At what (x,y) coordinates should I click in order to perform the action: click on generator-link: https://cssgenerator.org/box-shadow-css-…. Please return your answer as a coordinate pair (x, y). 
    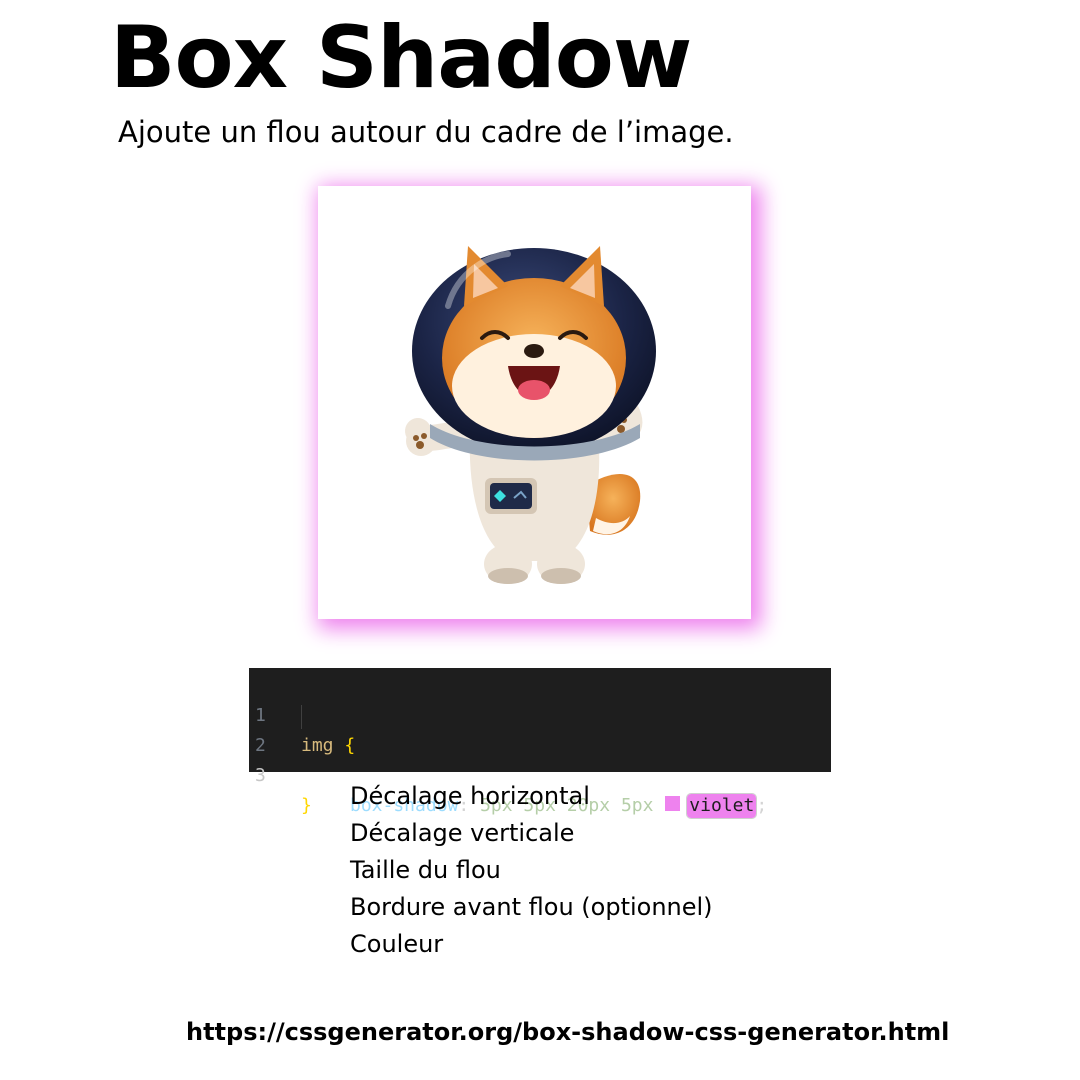
    Looking at the image, I should click on (567, 1032).